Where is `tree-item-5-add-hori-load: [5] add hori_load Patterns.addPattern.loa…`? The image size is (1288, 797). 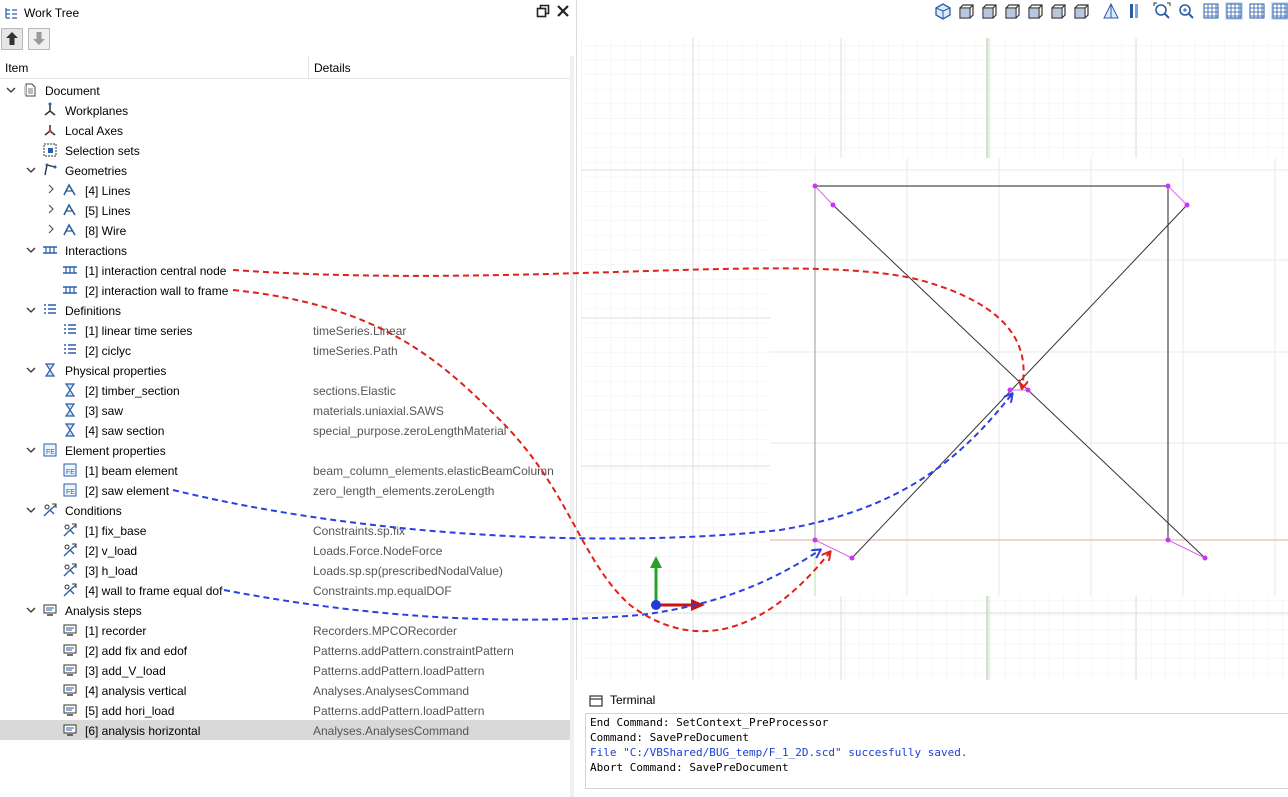
tree-item-5-add-hori-load: [5] add hori_load Patterns.addPattern.loa… is located at coordinates (285, 710).